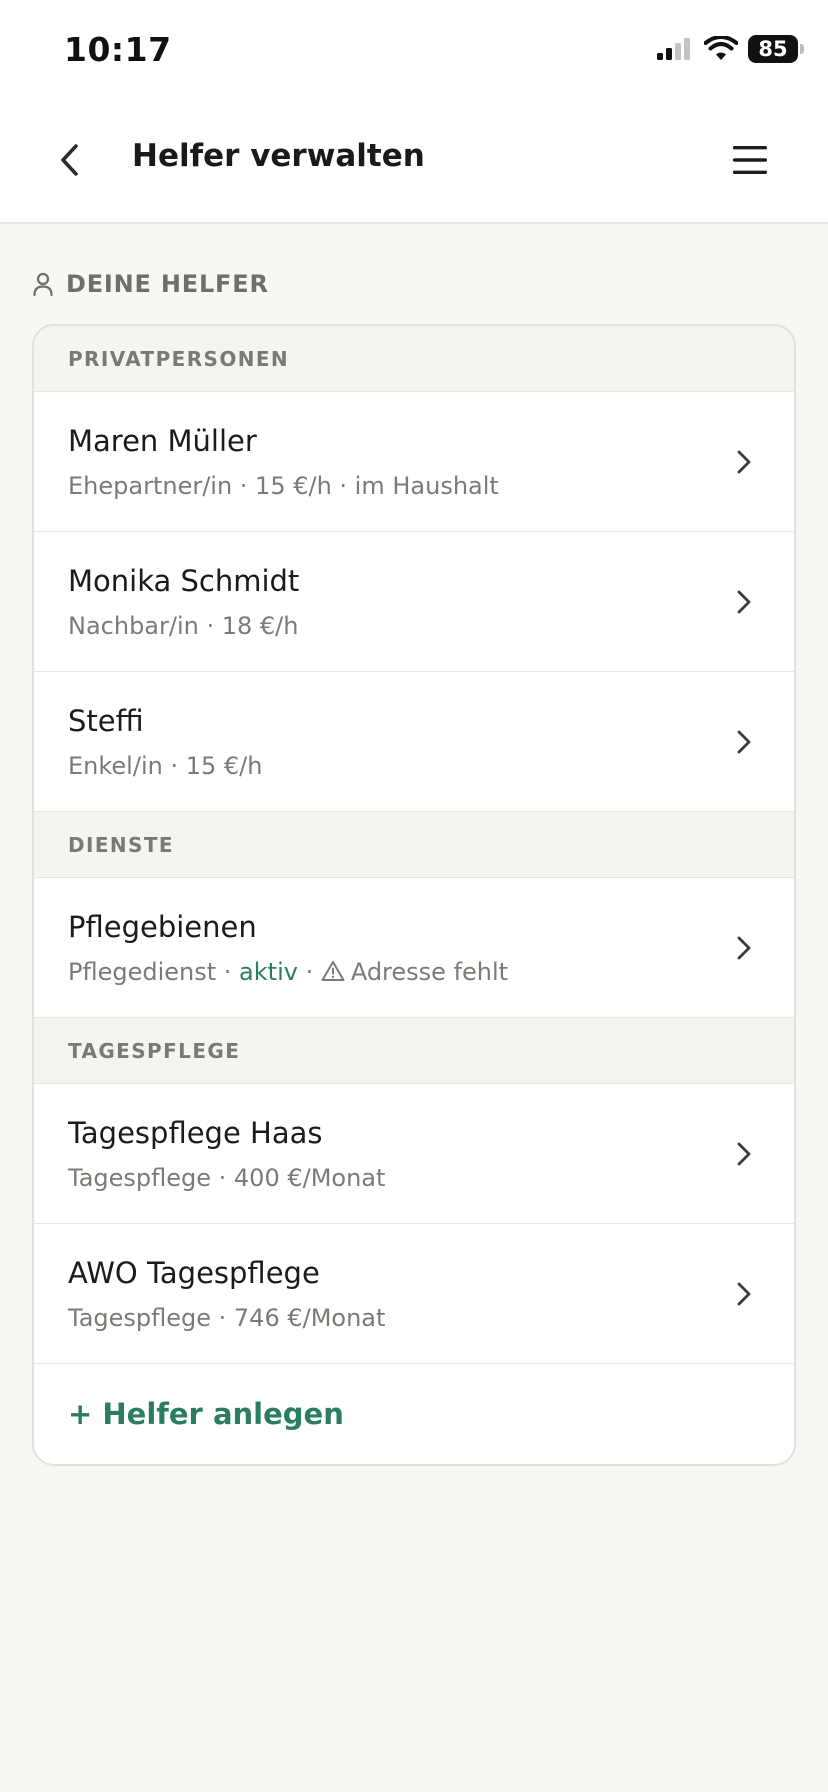 The width and height of the screenshot is (828, 1792). I want to click on signal-icon, so click(673, 49).